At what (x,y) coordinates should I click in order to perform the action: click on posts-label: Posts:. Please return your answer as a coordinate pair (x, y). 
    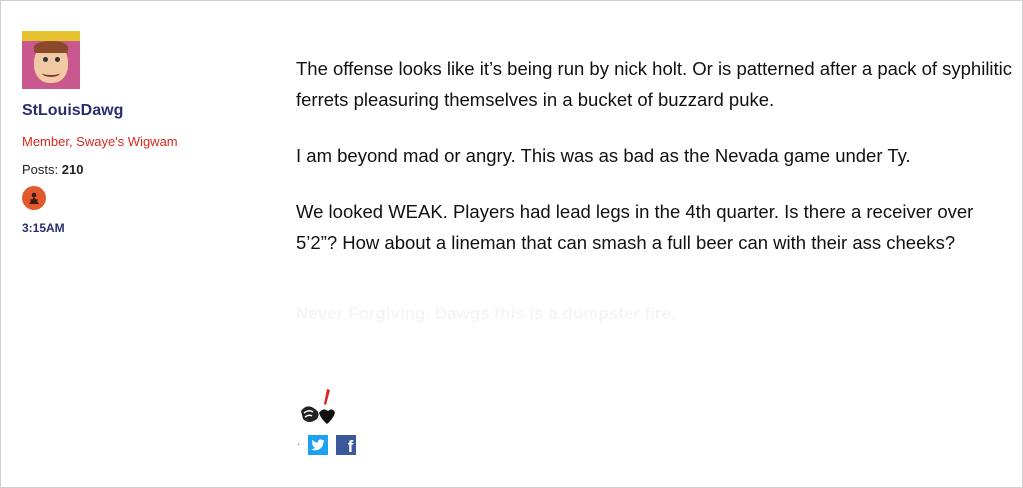
    Looking at the image, I should click on (40, 169).